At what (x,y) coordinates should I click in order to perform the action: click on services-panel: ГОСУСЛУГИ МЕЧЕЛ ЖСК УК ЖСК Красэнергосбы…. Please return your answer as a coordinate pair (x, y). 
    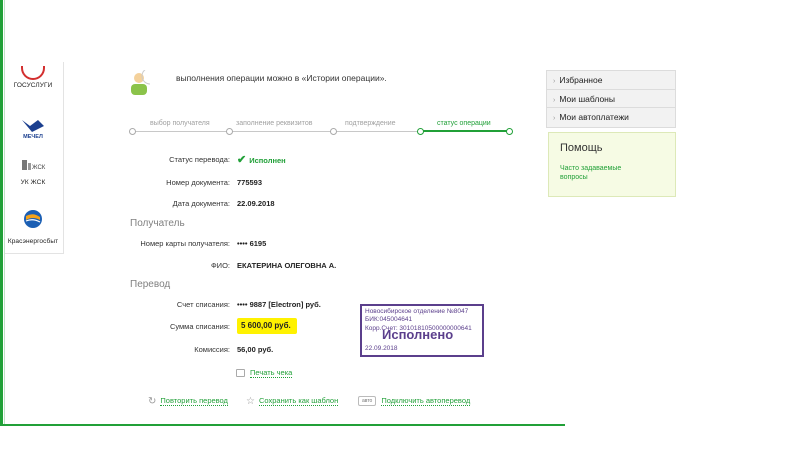
    Looking at the image, I should click on (34, 158).